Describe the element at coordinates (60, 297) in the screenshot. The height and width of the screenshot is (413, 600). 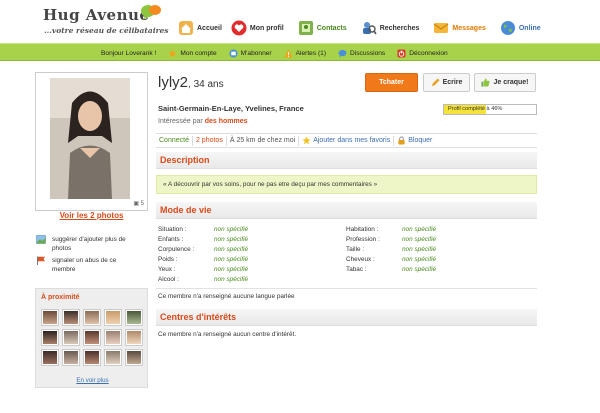
I see `nearby-title: À proximité` at that location.